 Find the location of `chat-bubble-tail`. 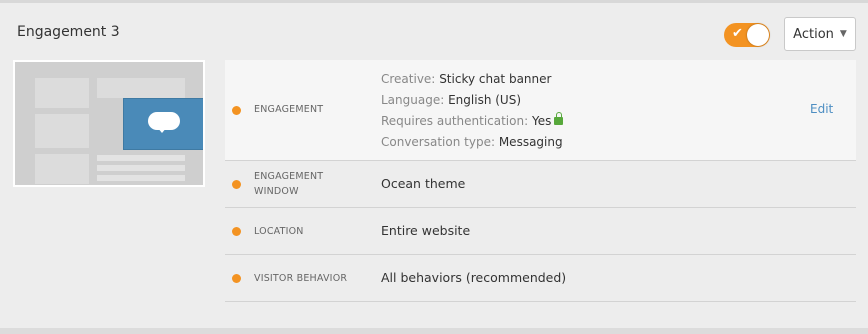

chat-bubble-tail is located at coordinates (162, 130).